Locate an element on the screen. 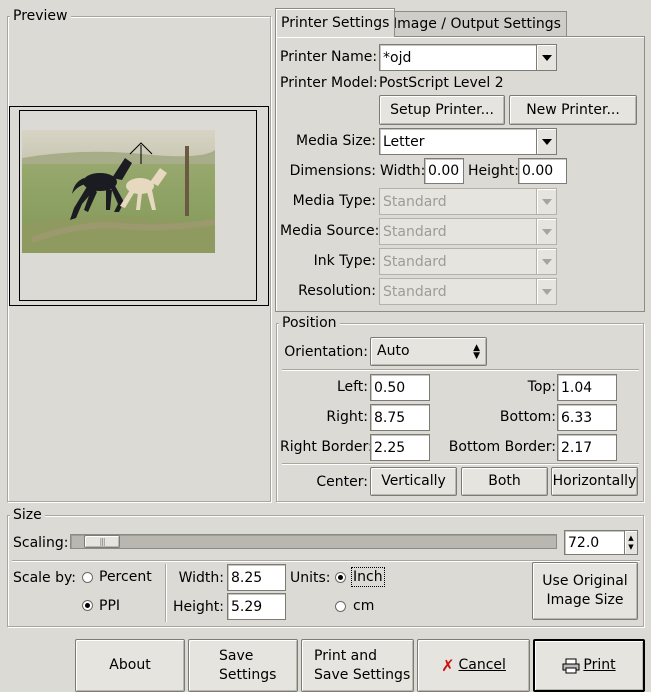 This screenshot has width=651, height=692. tab-image-output-settings-label: Image / Output Settings is located at coordinates (477, 24).